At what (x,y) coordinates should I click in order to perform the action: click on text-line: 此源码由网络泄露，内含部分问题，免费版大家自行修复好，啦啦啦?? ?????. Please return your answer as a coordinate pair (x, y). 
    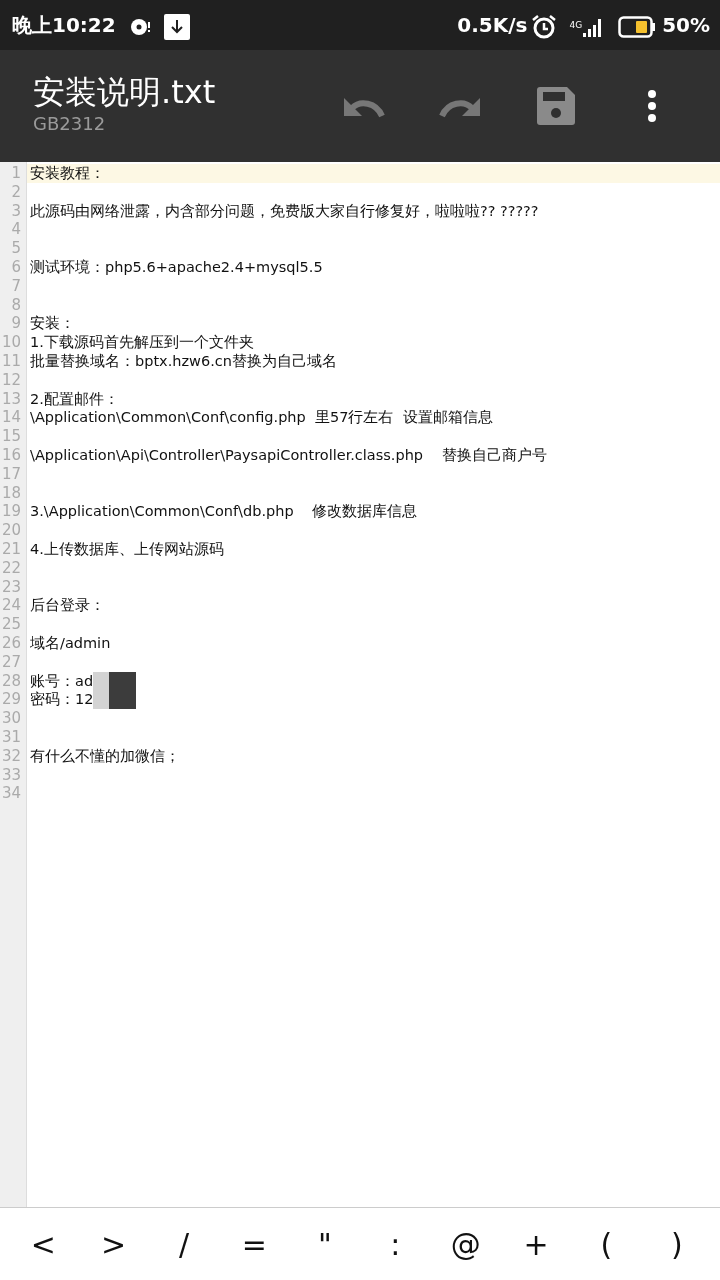
    Looking at the image, I should click on (284, 211).